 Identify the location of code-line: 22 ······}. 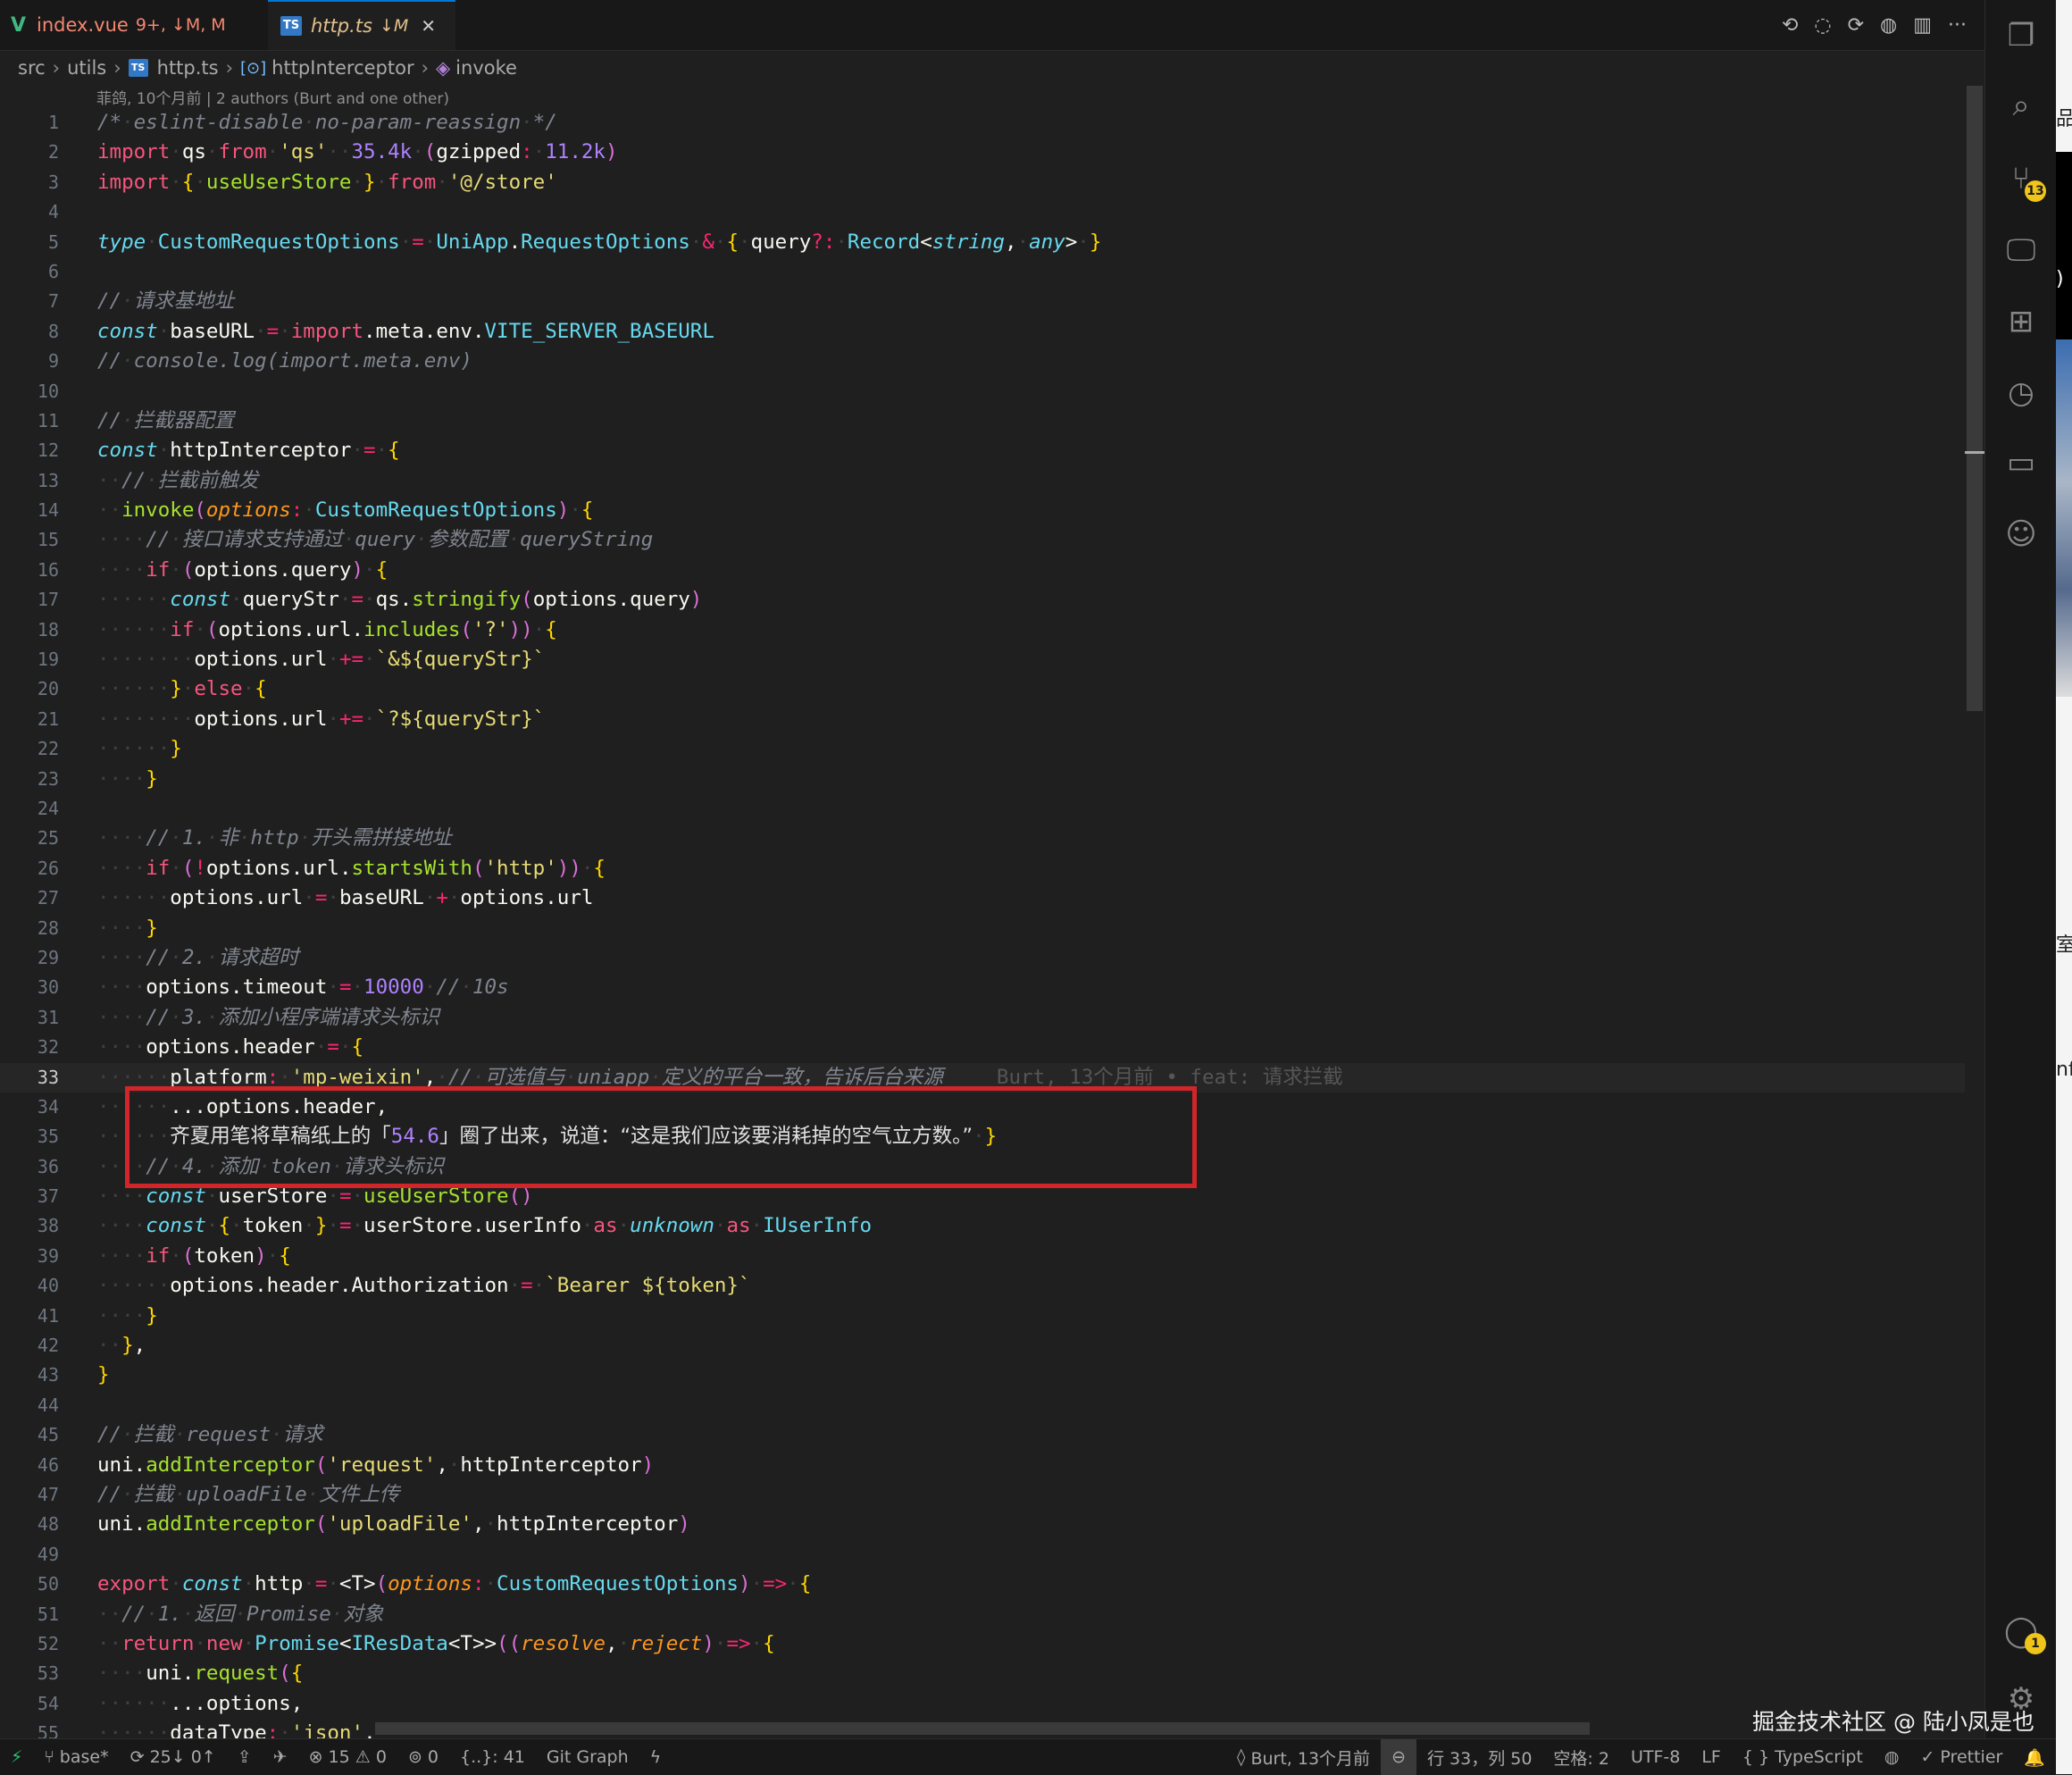
(982, 749).